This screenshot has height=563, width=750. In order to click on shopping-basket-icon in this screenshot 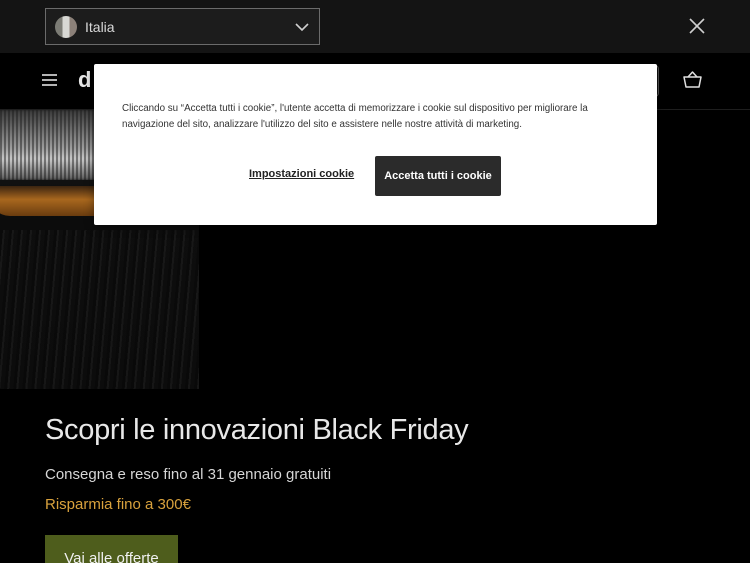, I will do `click(692, 79)`.